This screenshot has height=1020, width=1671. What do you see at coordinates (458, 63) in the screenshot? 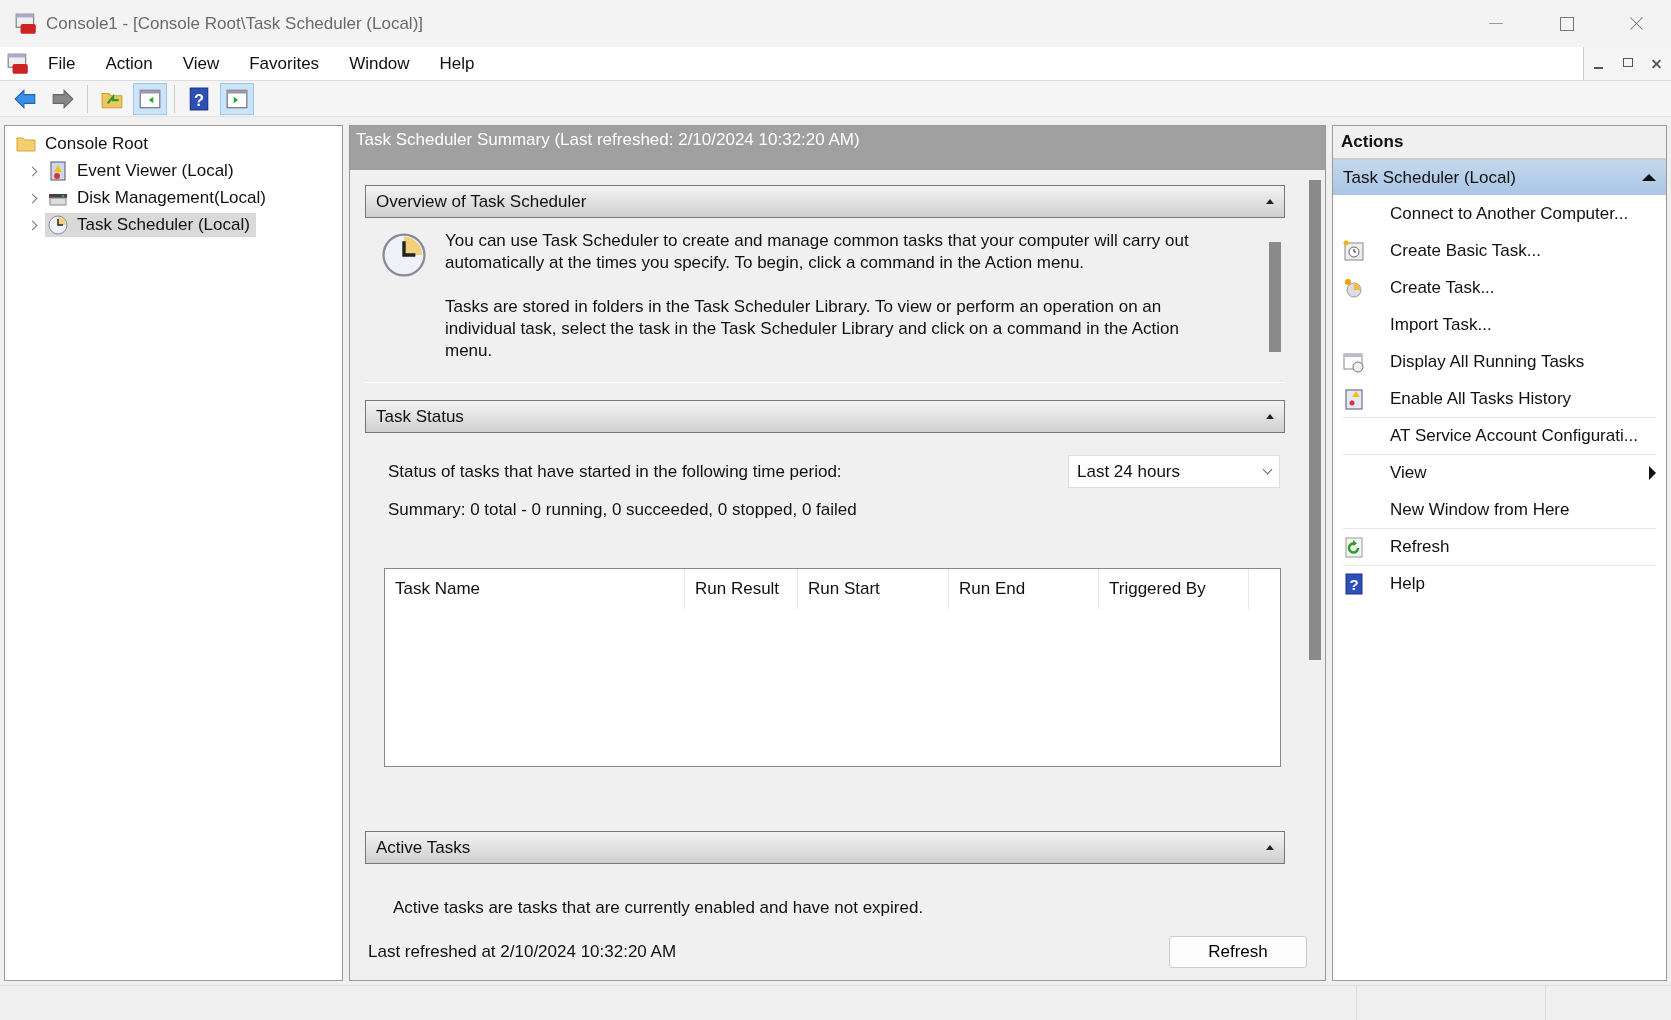
I see `menu-item: Help` at bounding box center [458, 63].